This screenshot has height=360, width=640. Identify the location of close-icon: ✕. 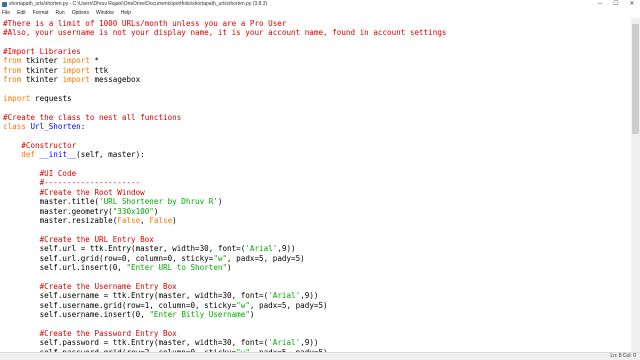
(632, 4).